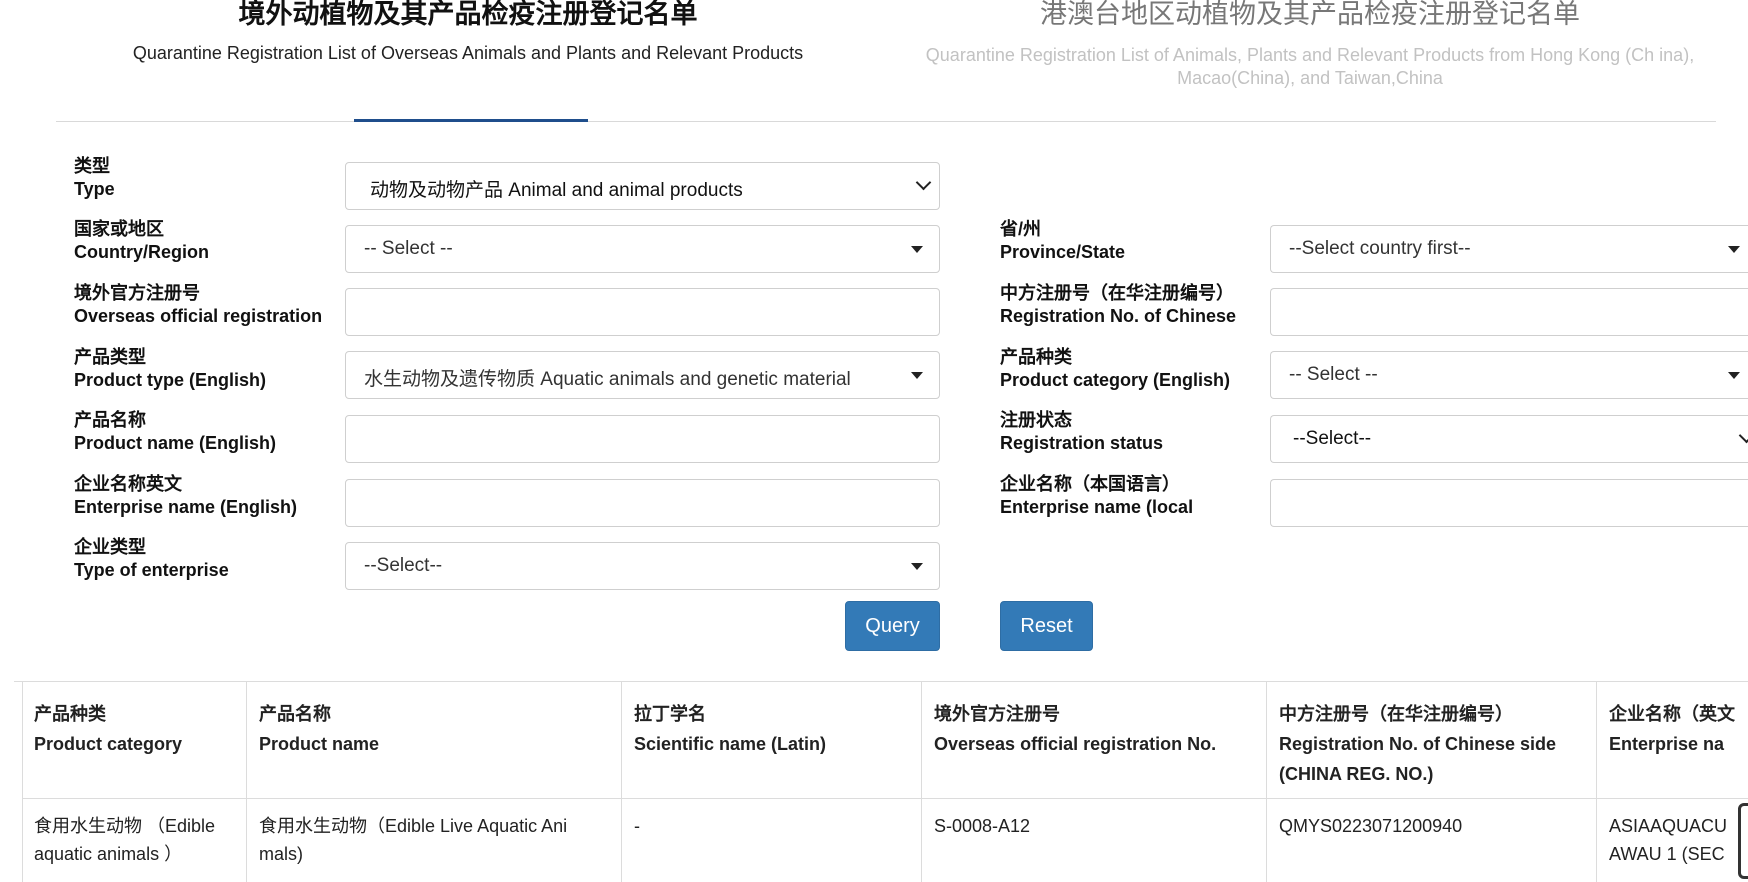  What do you see at coordinates (1509, 249) in the screenshot?
I see `province-select: --Select country first--` at bounding box center [1509, 249].